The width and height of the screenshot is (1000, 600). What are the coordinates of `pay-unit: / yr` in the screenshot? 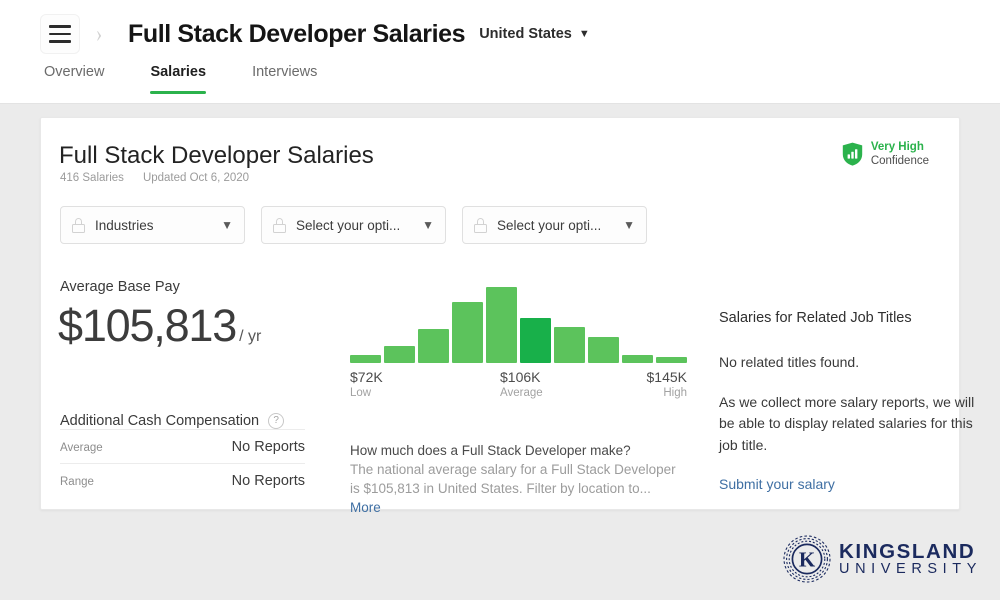 It's located at (250, 336).